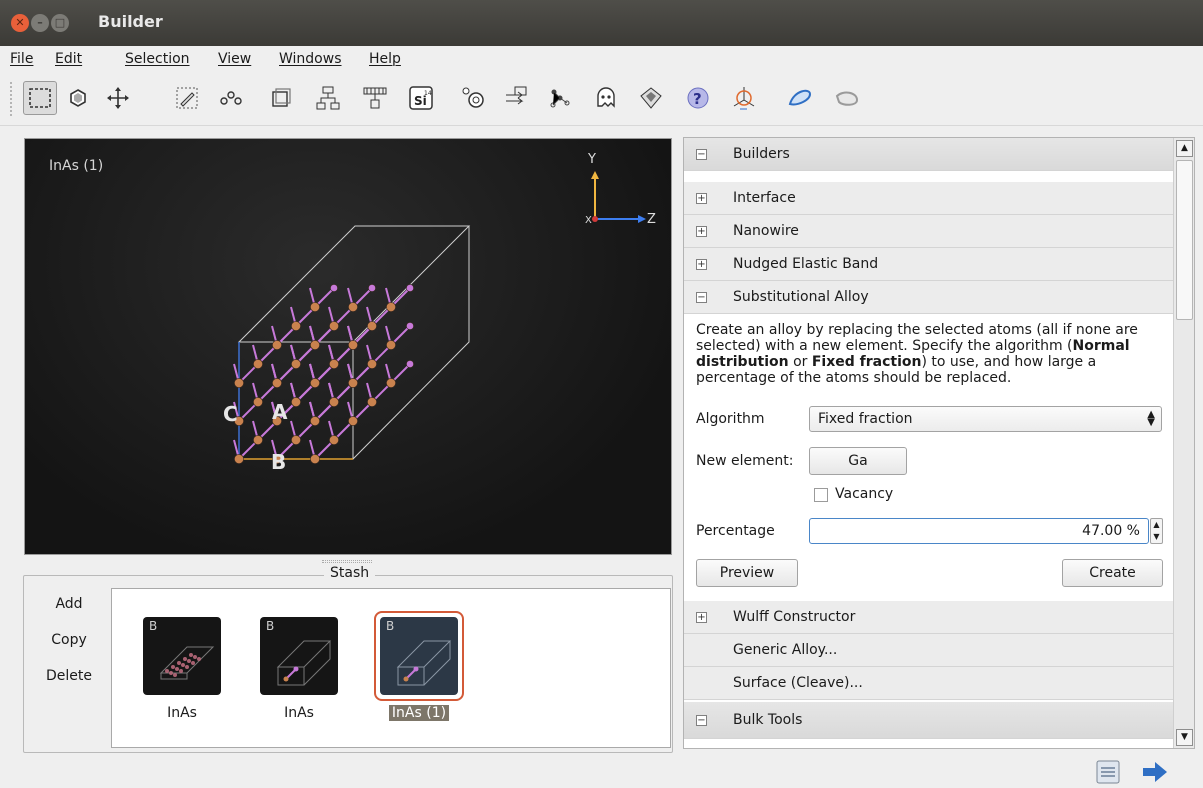  Describe the element at coordinates (1112, 573) in the screenshot. I see `create-button: Create` at that location.